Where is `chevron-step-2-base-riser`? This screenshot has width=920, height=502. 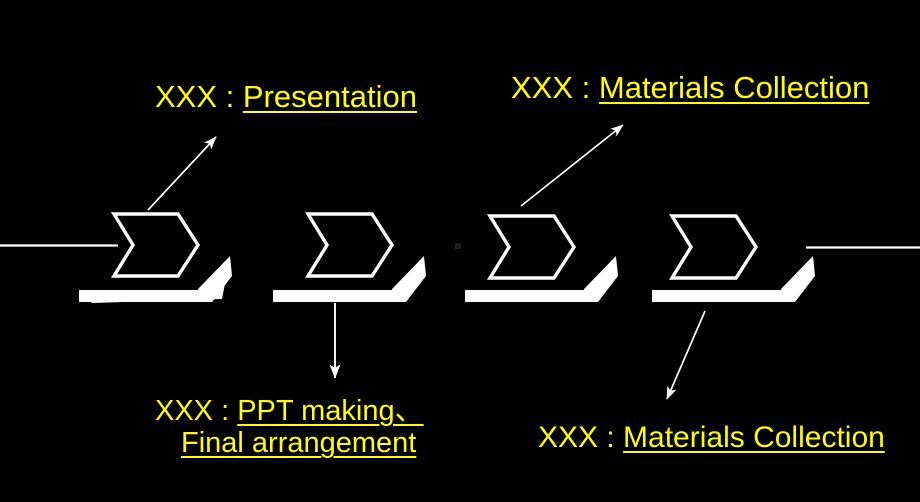 chevron-step-2-base-riser is located at coordinates (409, 279).